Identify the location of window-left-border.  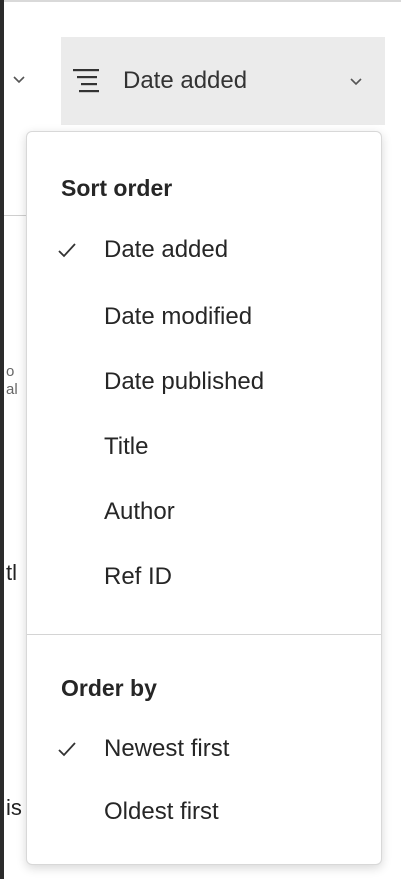
(2, 439).